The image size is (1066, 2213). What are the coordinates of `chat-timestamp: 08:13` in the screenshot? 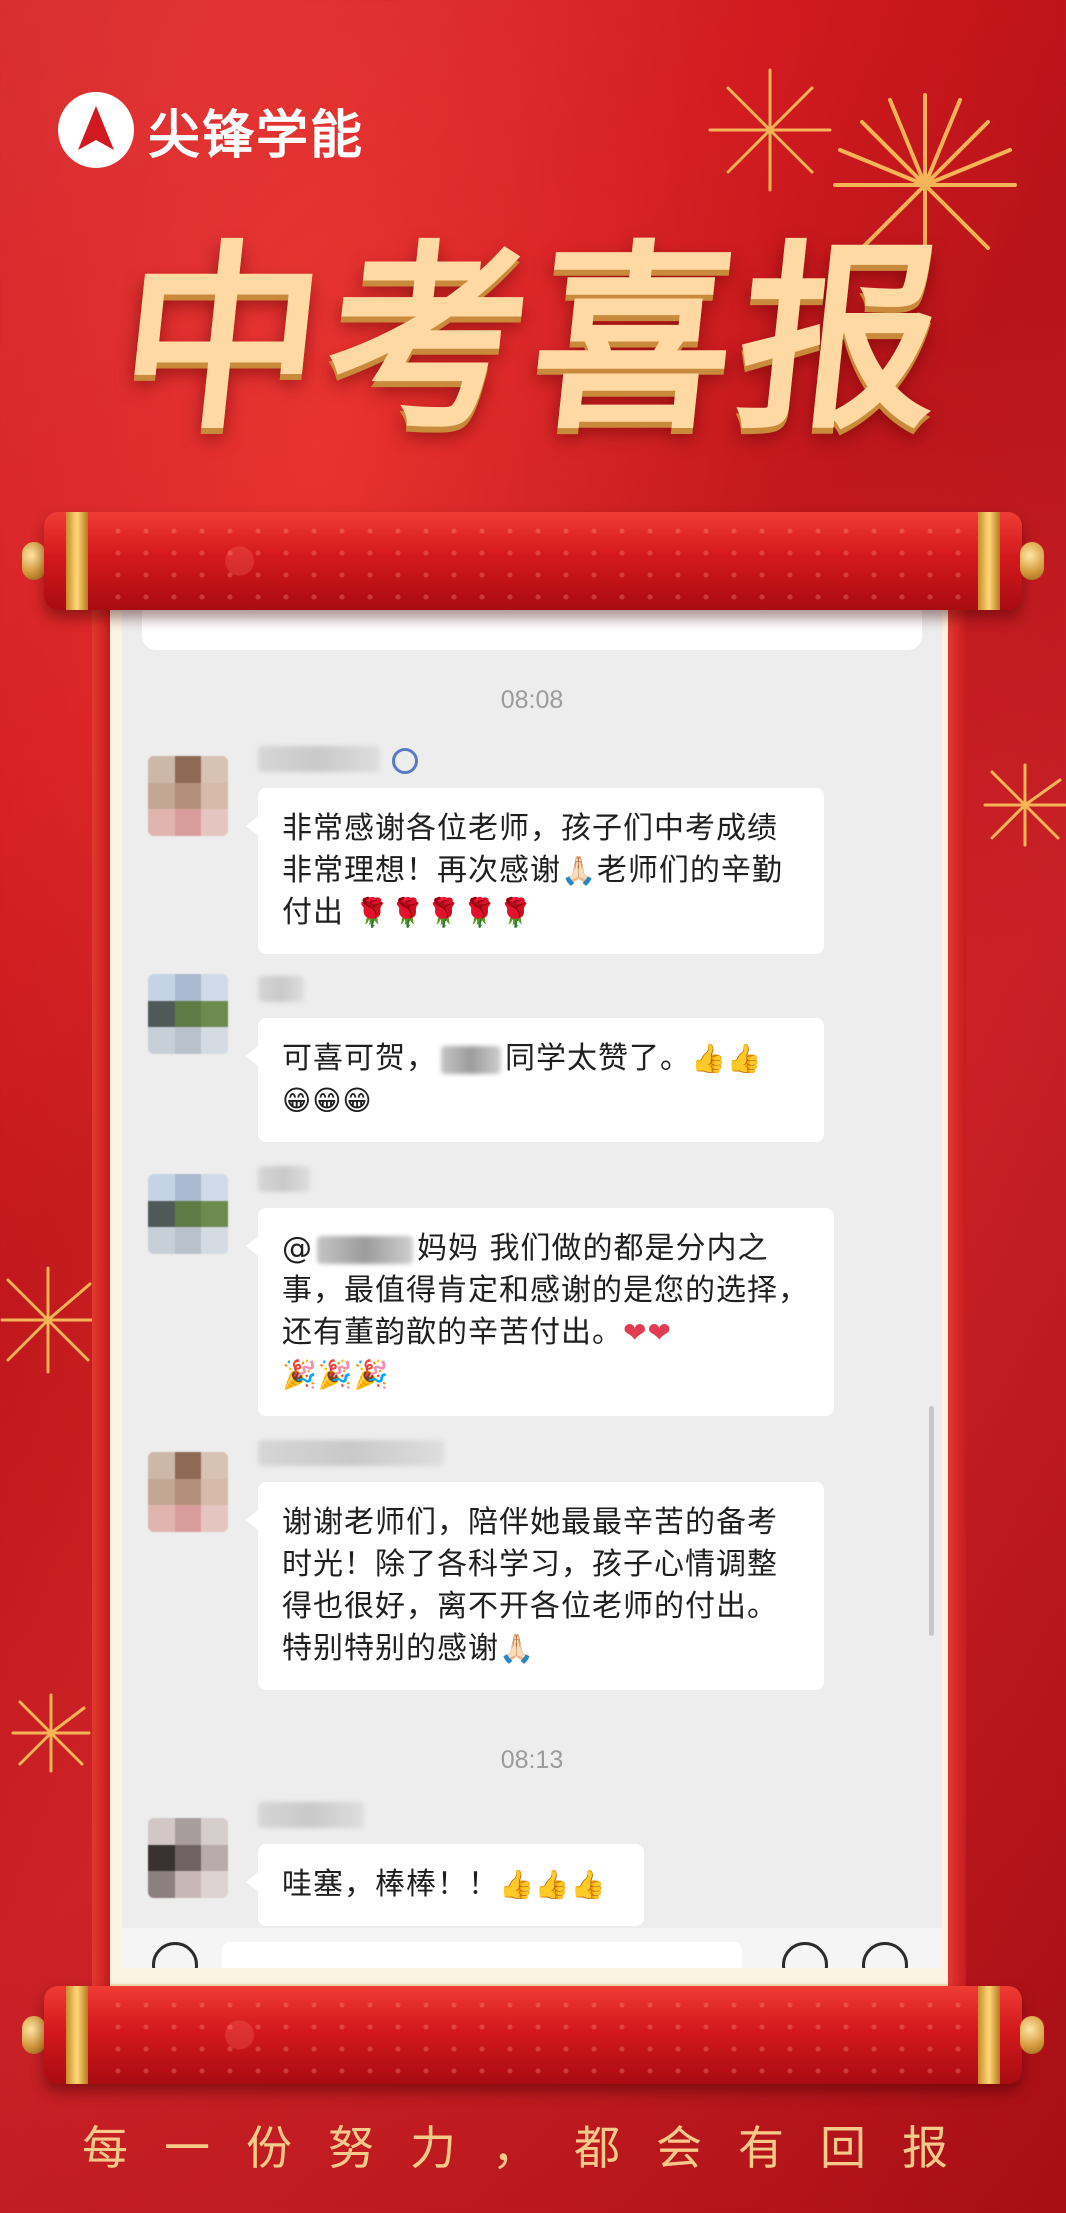 It's located at (532, 1760).